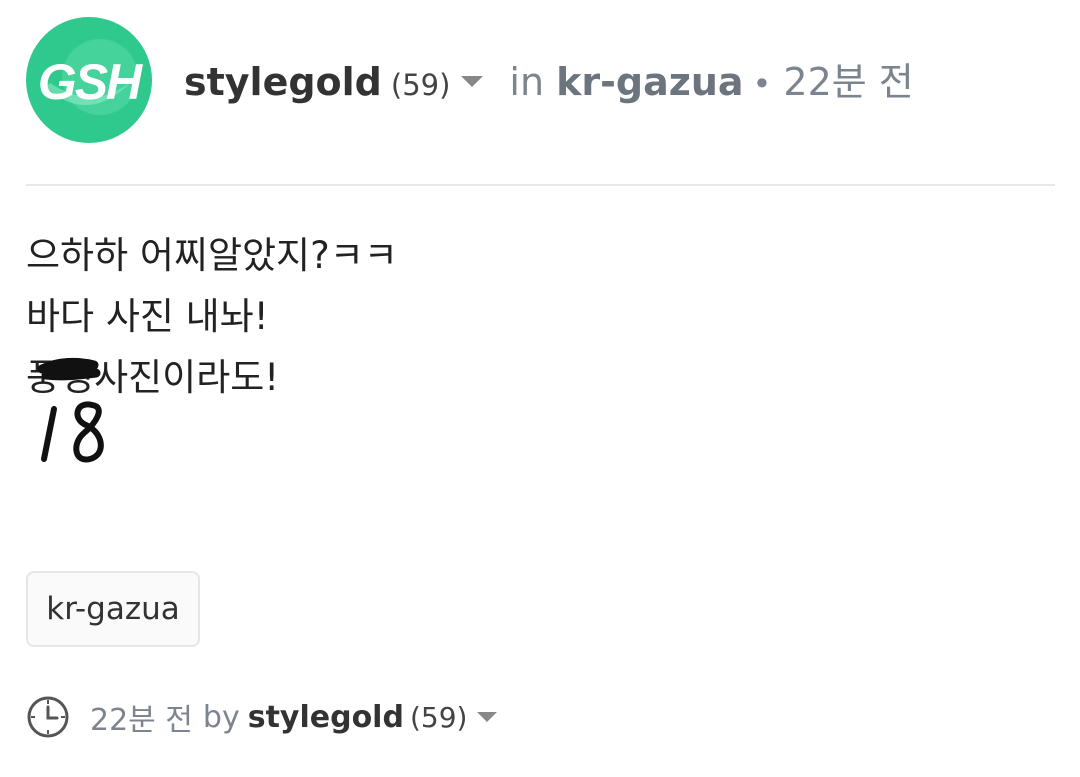 The height and width of the screenshot is (777, 1080). What do you see at coordinates (212, 344) in the screenshot?
I see `post-body: 으하하 어찌알았지?ㅋㅋ 바다 사진 내놔! 풍경사진이라도!` at bounding box center [212, 344].